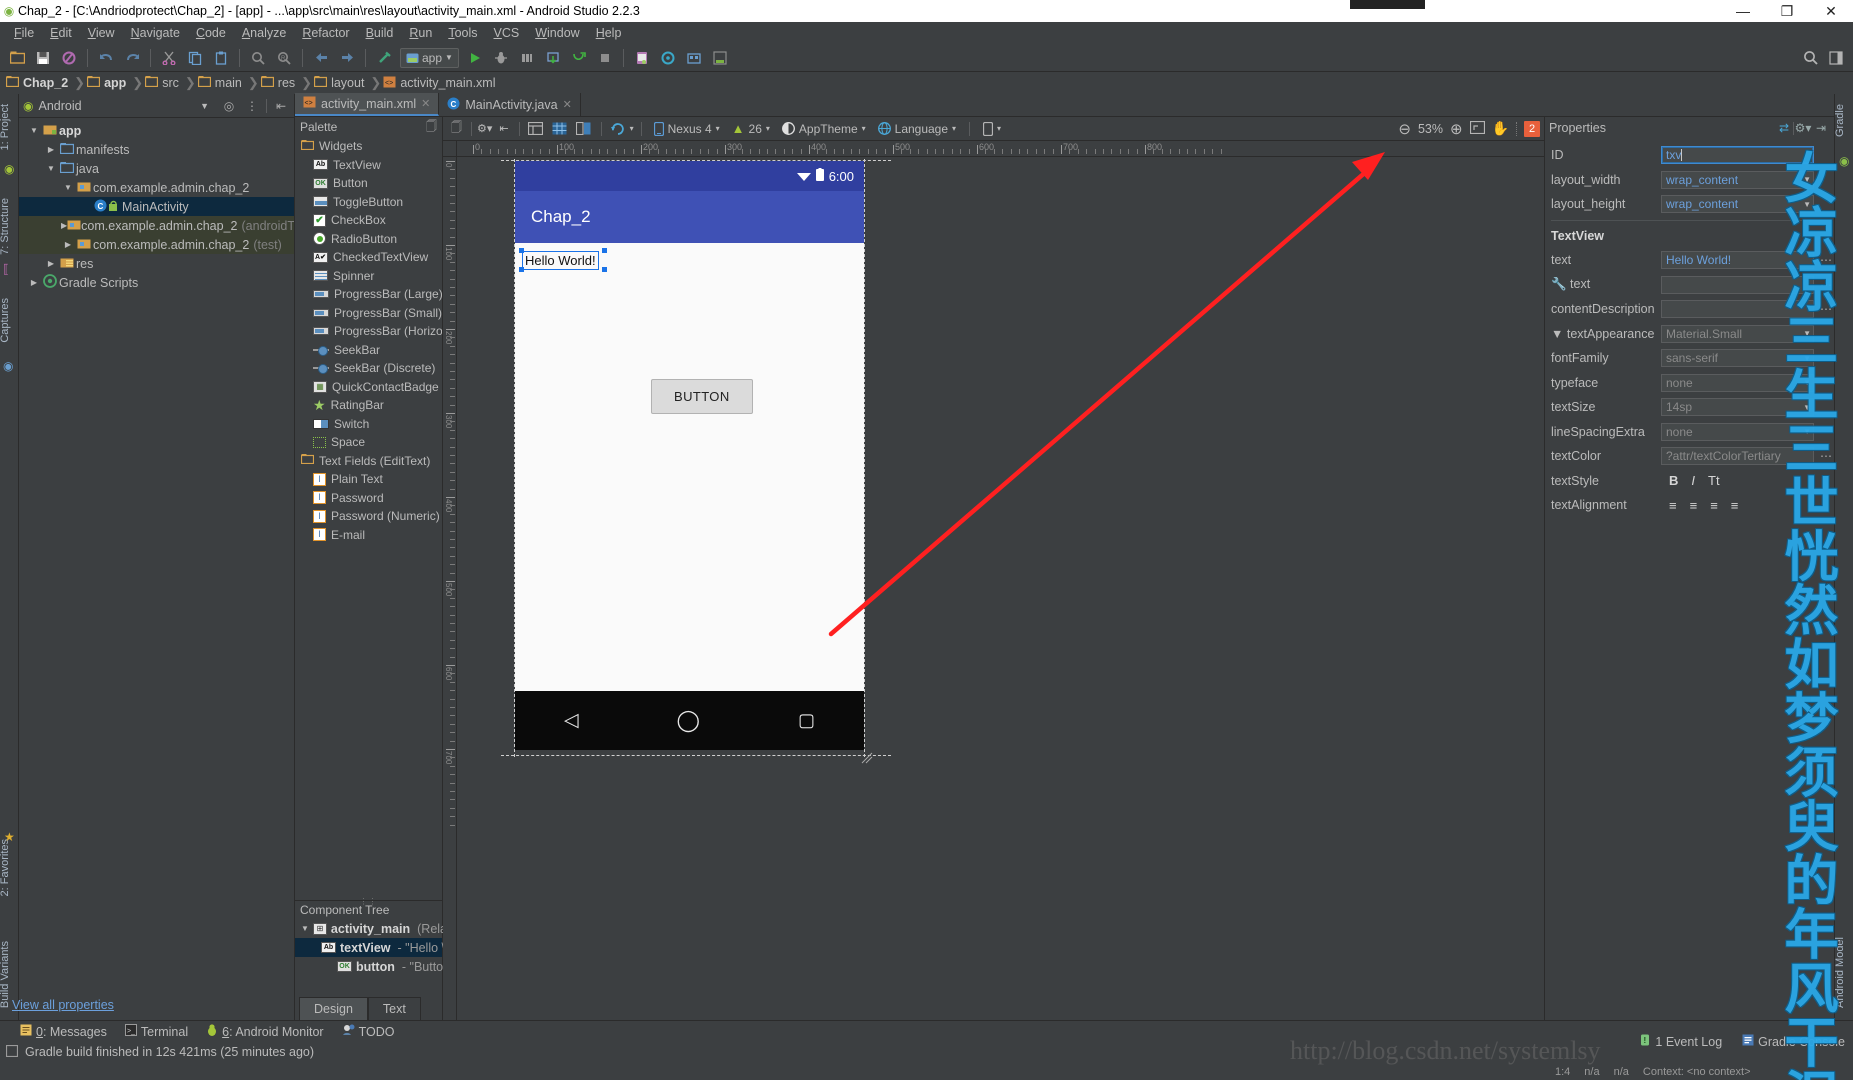  I want to click on copy-icon, so click(195, 58).